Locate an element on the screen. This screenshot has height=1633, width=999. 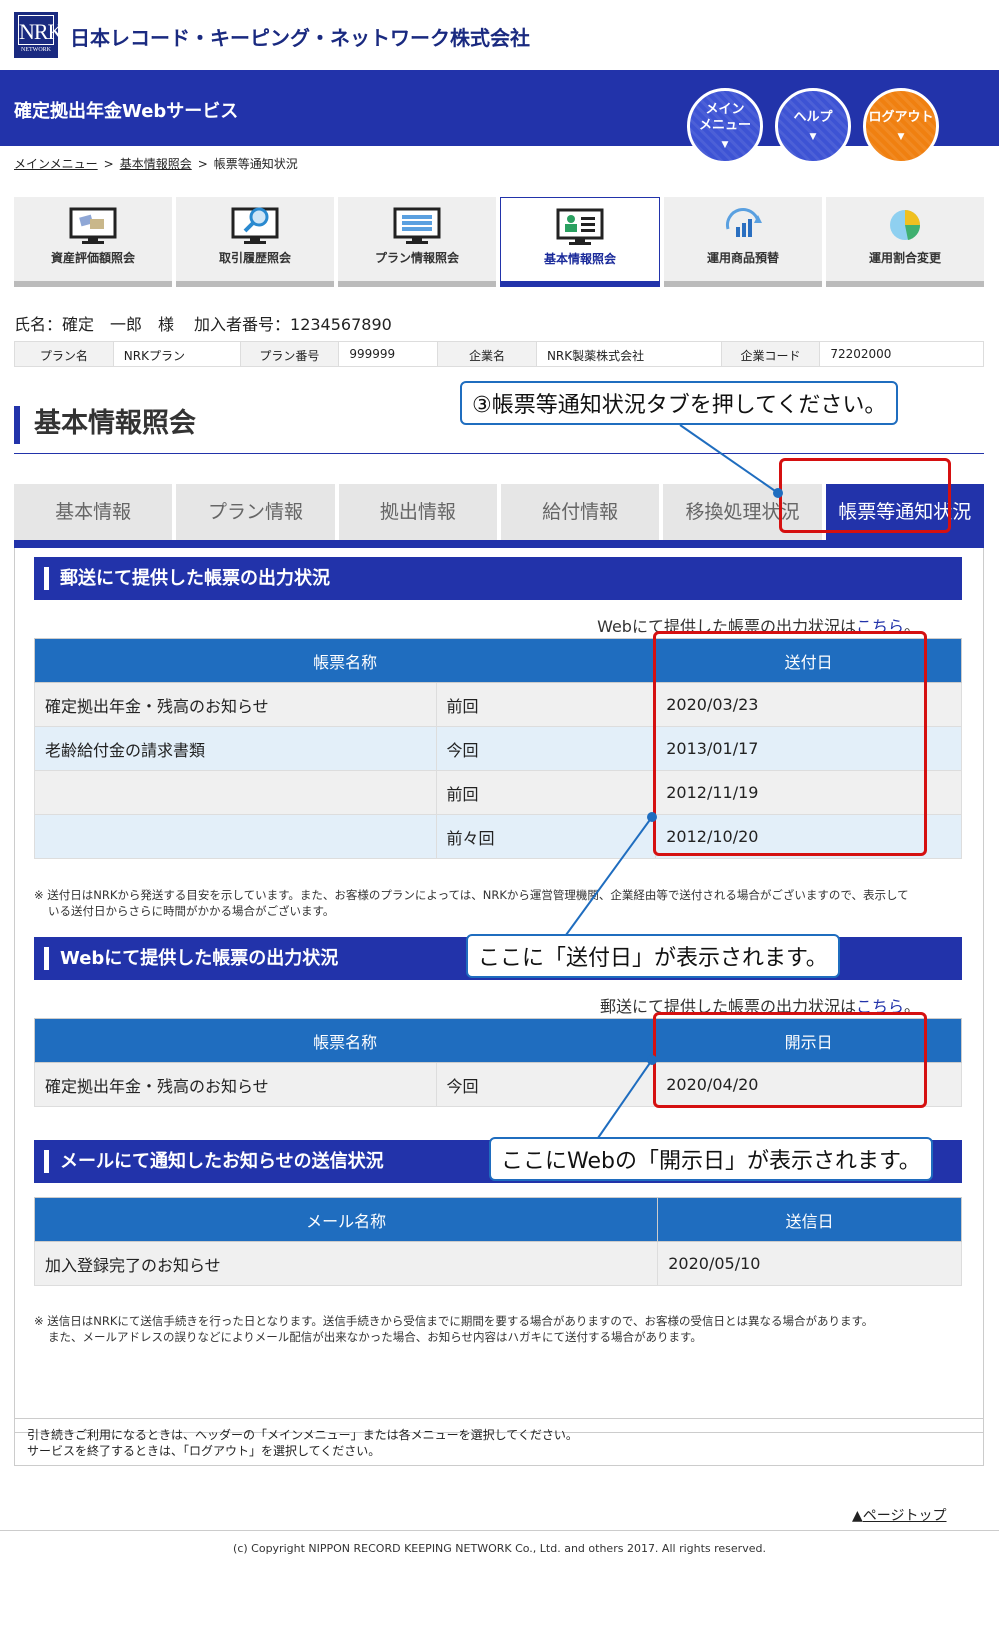
footer-line: サービスを終了するときは、「ログアウト」を選択してください。 is located at coordinates (204, 1451).